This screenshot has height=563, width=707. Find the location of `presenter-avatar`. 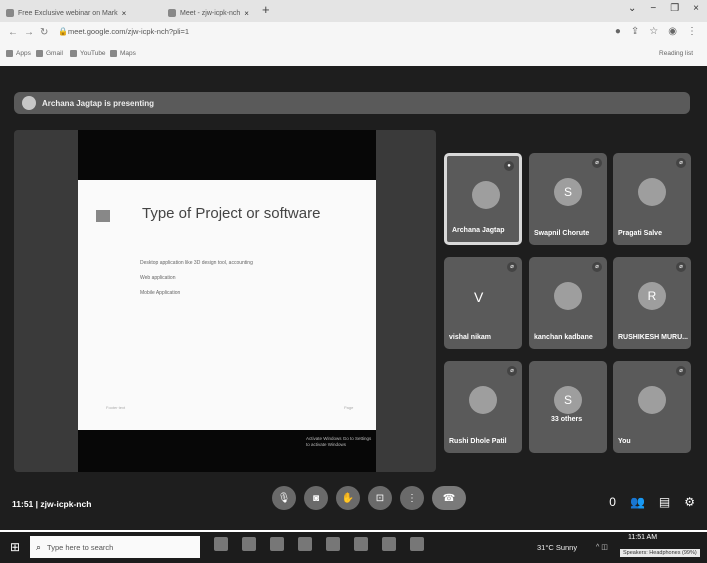

presenter-avatar is located at coordinates (29, 103).